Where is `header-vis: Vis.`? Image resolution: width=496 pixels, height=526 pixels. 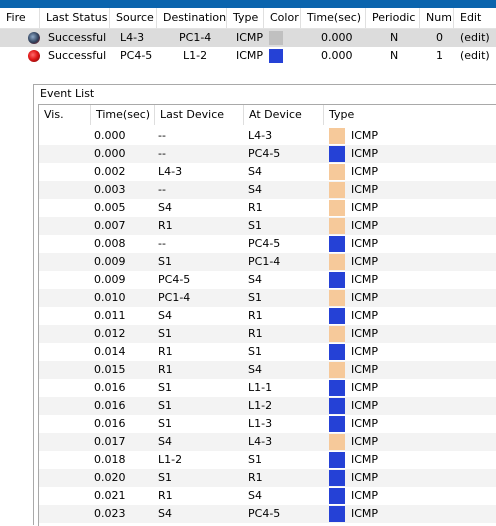 header-vis: Vis. is located at coordinates (65, 115).